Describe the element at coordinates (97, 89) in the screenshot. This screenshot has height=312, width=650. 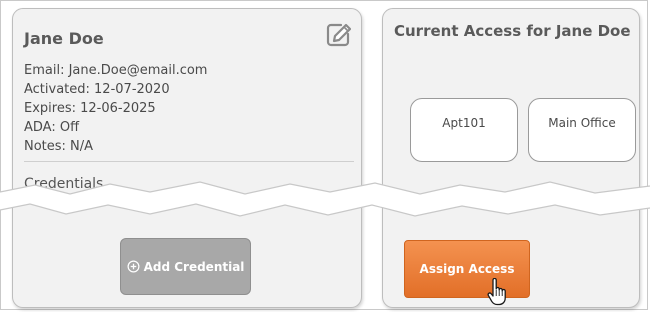
I see `activated-line: Activated: 12-07-2020` at that location.